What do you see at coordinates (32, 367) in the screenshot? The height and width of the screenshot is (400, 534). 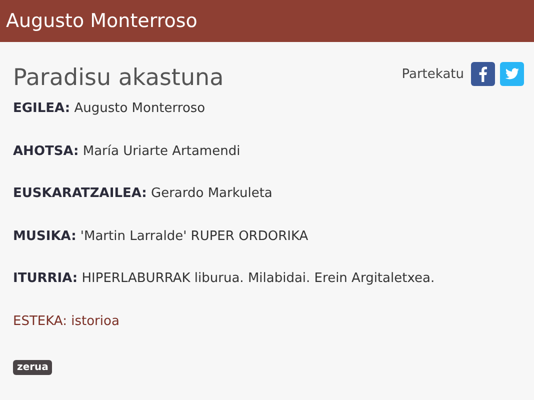 I see `tag-badge: zerua` at bounding box center [32, 367].